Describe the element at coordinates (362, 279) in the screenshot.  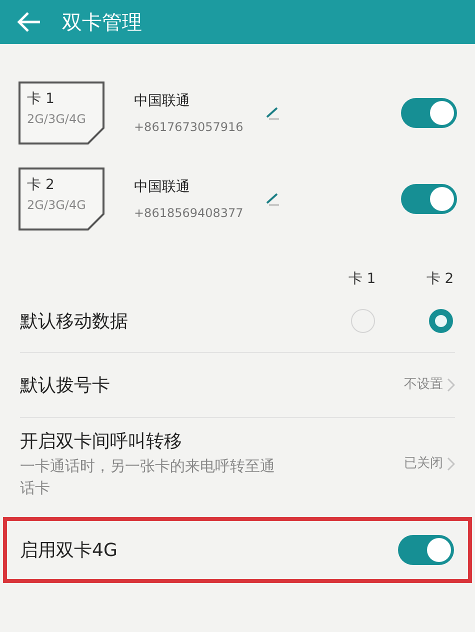
I see `column-header: 卡 1` at that location.